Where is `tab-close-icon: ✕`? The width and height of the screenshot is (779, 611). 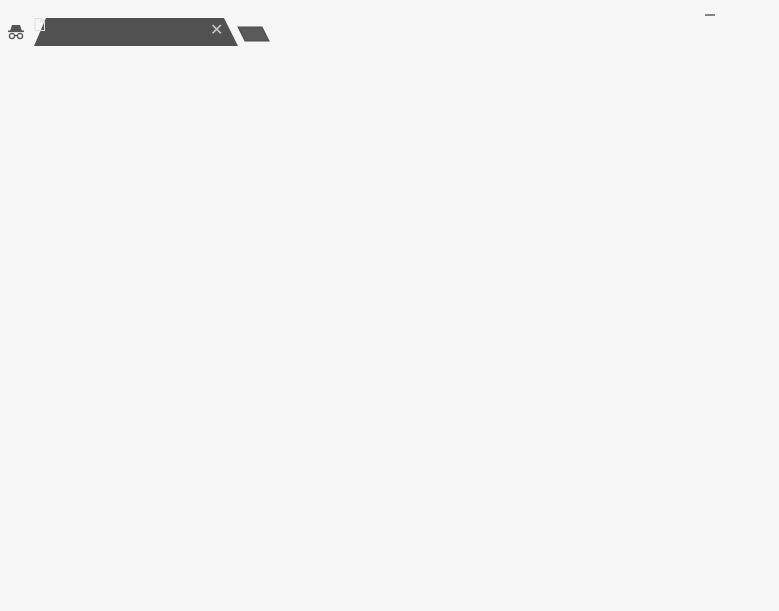 tab-close-icon: ✕ is located at coordinates (216, 31).